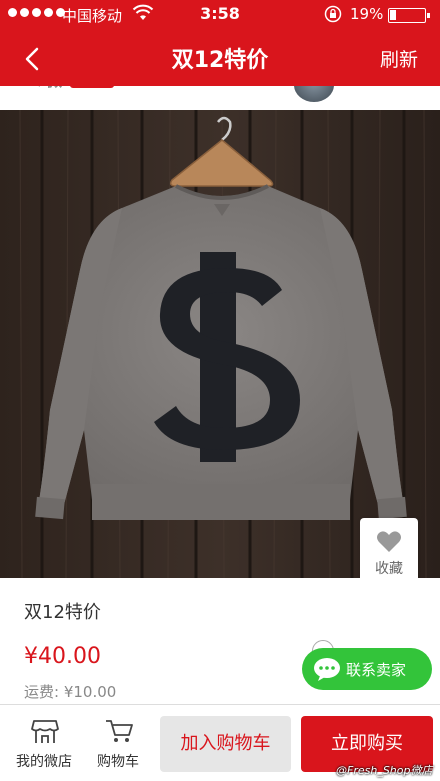 This screenshot has height=781, width=440. What do you see at coordinates (327, 669) in the screenshot?
I see `chat-bubble-icon` at bounding box center [327, 669].